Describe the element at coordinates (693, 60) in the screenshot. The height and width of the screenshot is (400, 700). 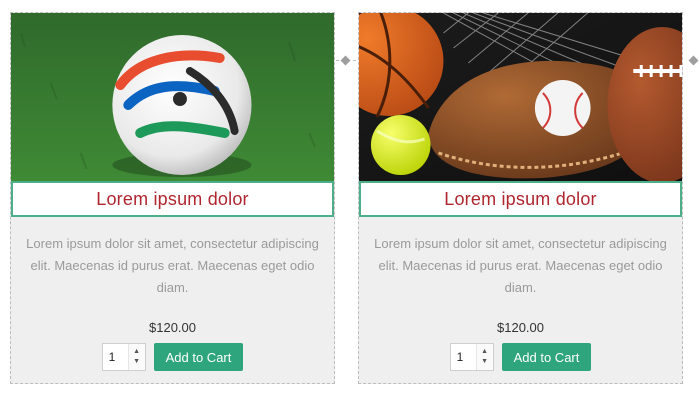
I see `connector-handle-right` at that location.